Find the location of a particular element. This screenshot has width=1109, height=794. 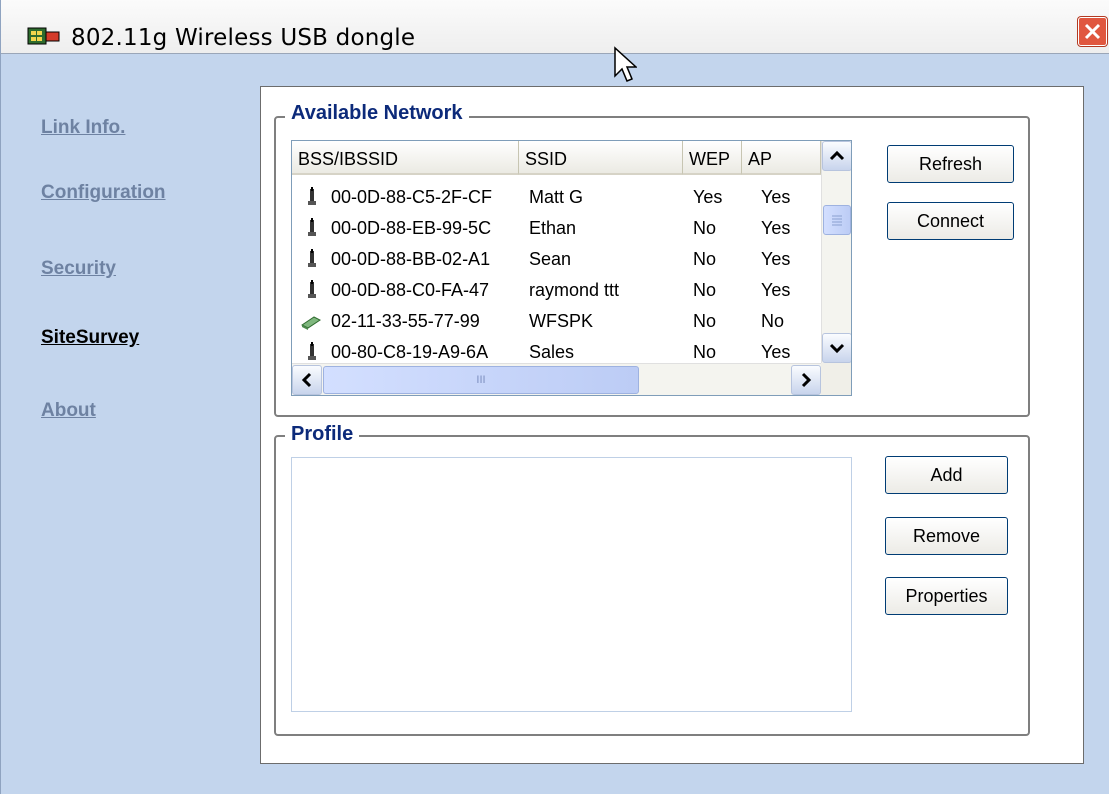

window-title: 802.11g Wireless USB dongle is located at coordinates (243, 38).